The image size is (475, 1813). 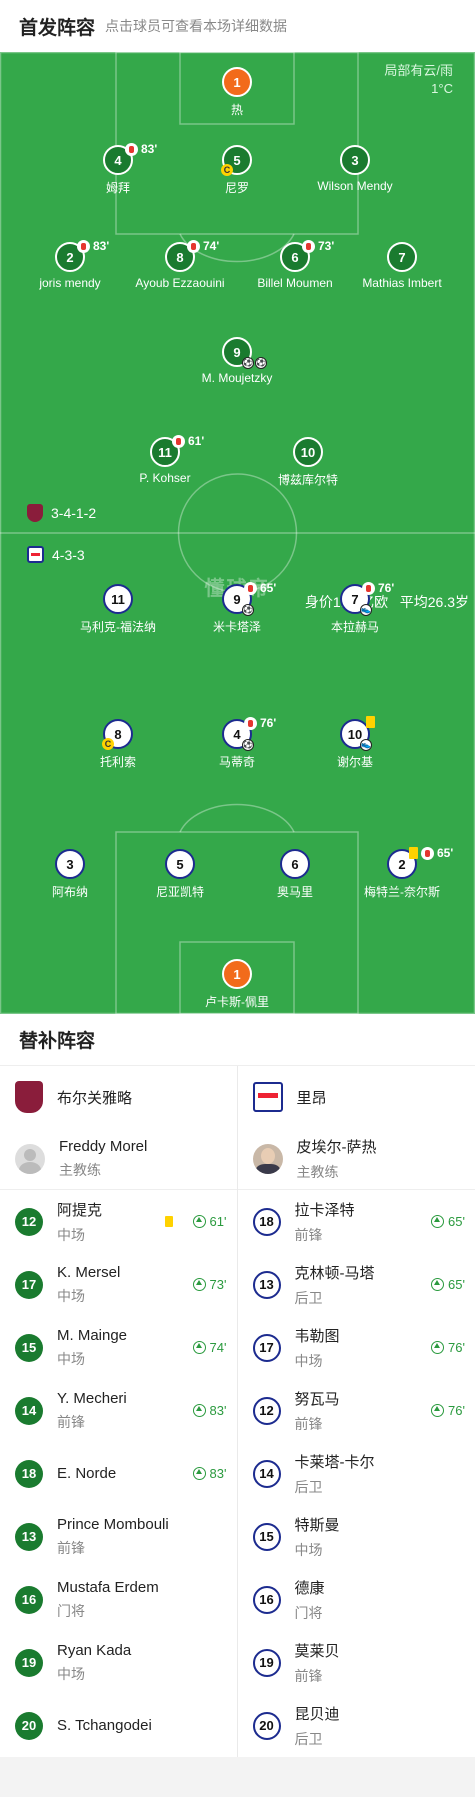 I want to click on player-name: Ayoub Ezzaouini, so click(x=180, y=283).